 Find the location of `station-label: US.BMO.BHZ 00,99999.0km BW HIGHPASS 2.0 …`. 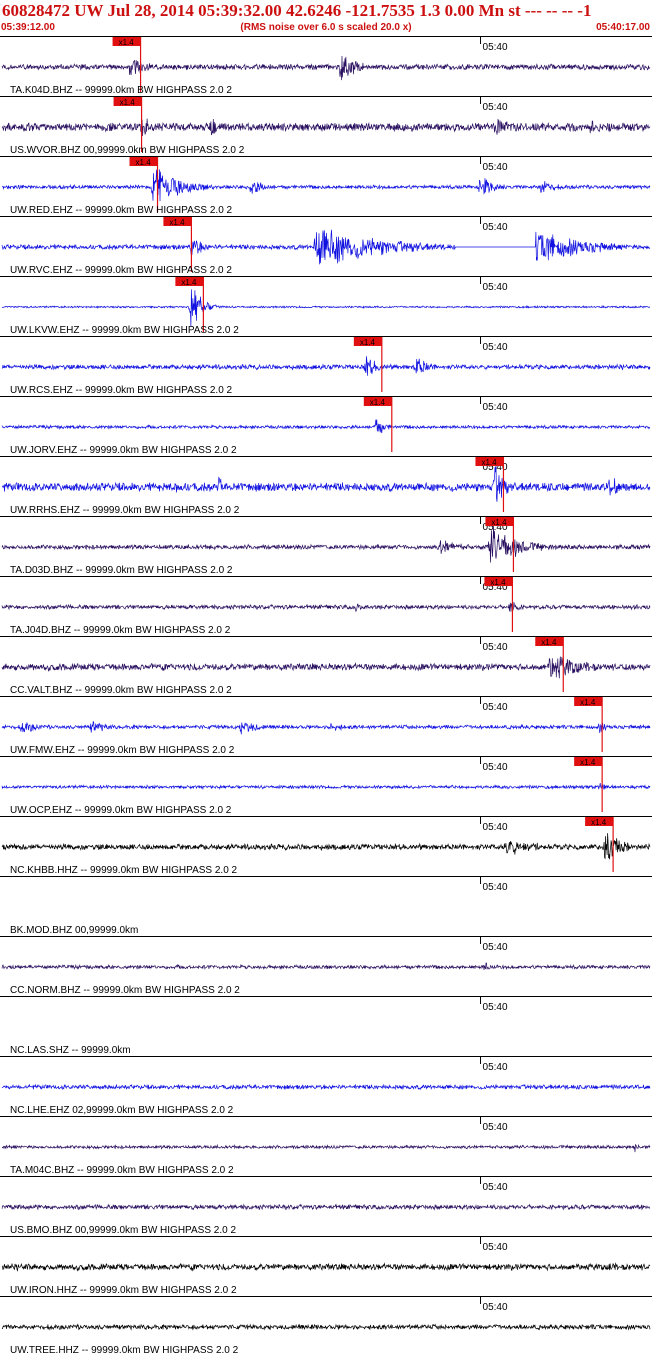

station-label: US.BMO.BHZ 00,99999.0km BW HIGHPASS 2.0 … is located at coordinates (123, 1230).